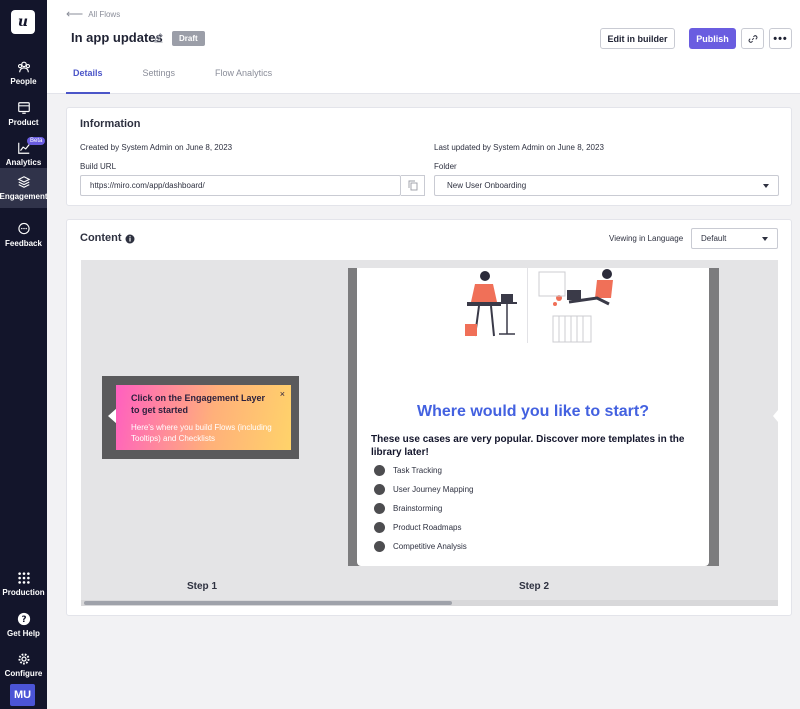  I want to click on use-case-label: User Journey Mapping, so click(433, 489).